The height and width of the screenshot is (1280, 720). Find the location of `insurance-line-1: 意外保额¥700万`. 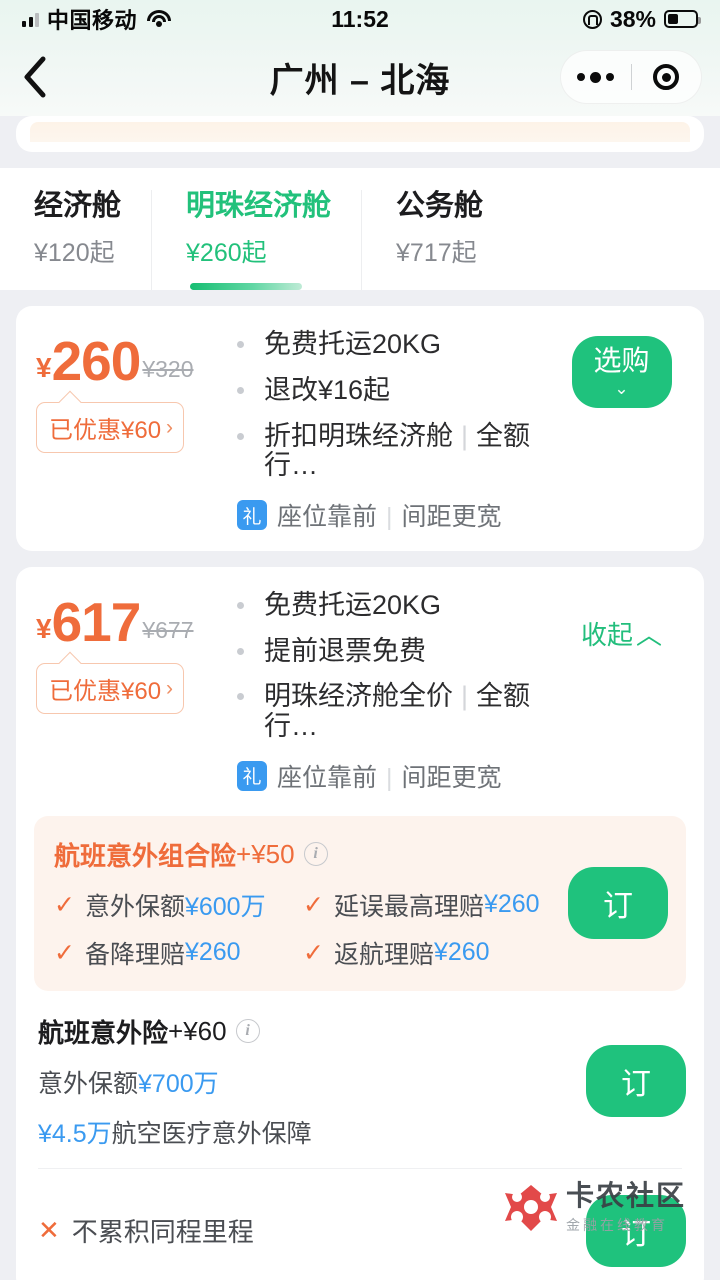

insurance-line-1: 意外保额¥700万 is located at coordinates (304, 1082).